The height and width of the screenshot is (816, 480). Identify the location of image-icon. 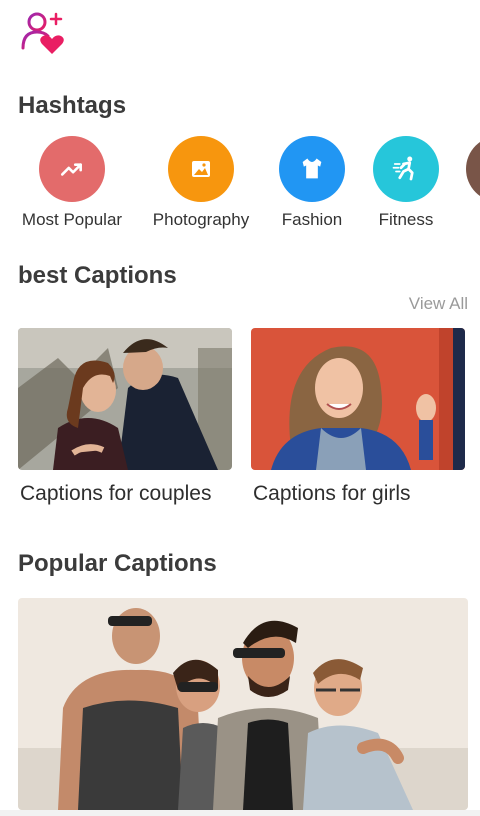
(201, 169).